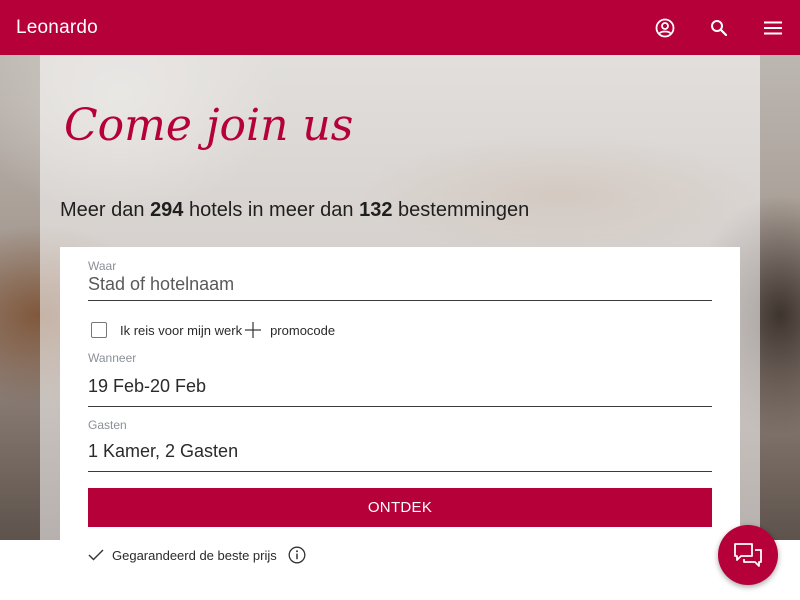 The width and height of the screenshot is (800, 600). I want to click on date-range-value: 19 Feb-20 Feb, so click(400, 386).